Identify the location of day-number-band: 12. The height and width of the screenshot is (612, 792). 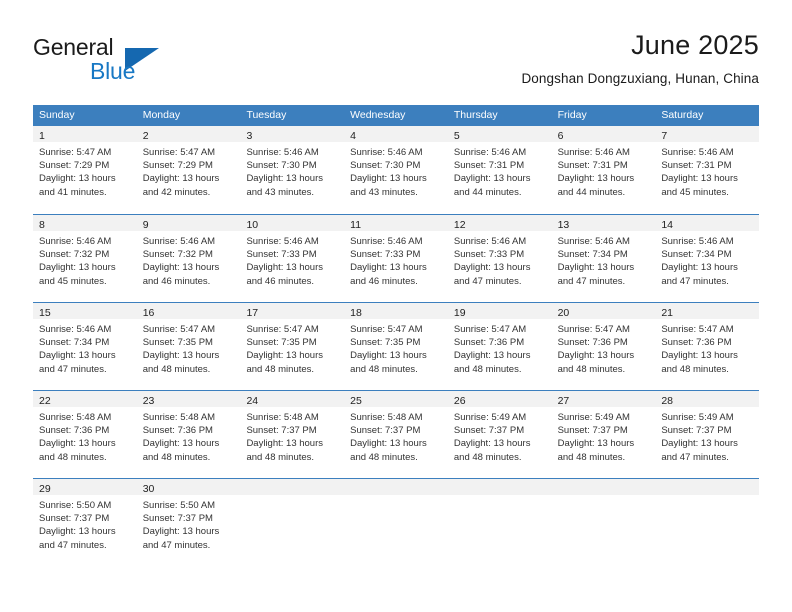
(499, 223).